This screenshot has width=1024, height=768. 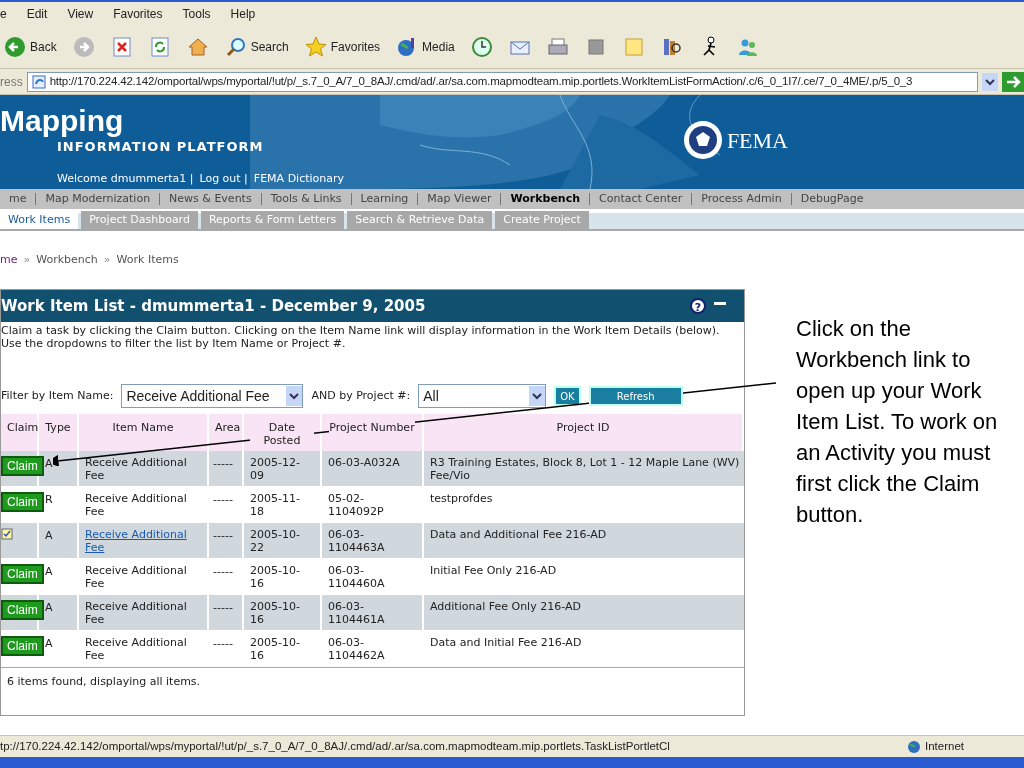 What do you see at coordinates (125, 178) in the screenshot?
I see `header-link: Welcome dmummerta1 |` at bounding box center [125, 178].